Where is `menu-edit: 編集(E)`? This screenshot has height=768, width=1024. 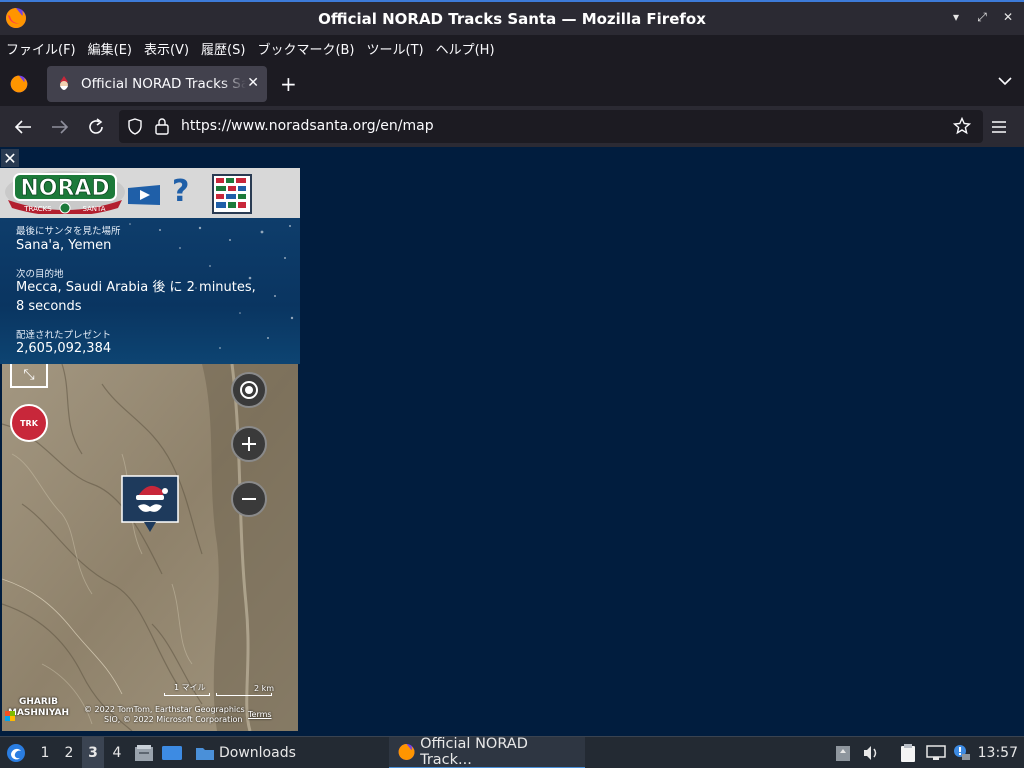
menu-edit: 編集(E) is located at coordinates (110, 48).